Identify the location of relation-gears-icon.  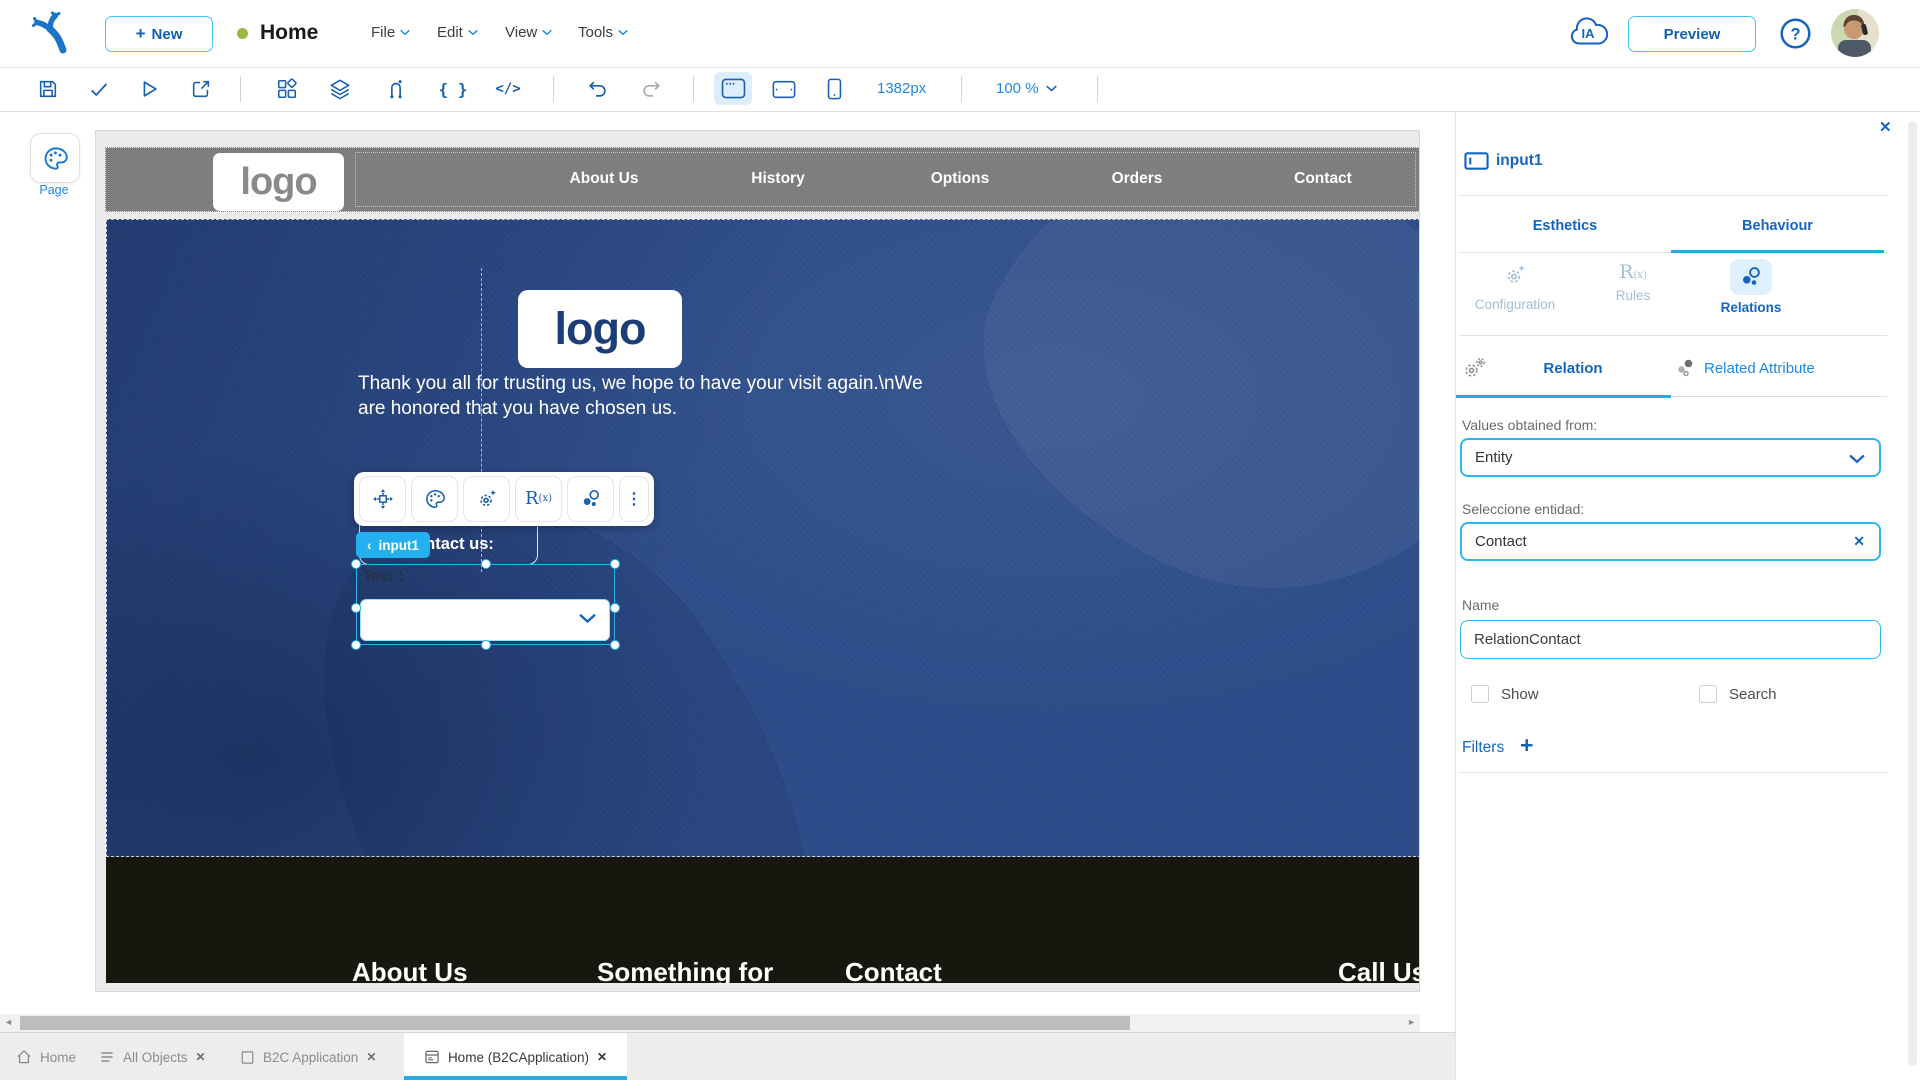
(1475, 370).